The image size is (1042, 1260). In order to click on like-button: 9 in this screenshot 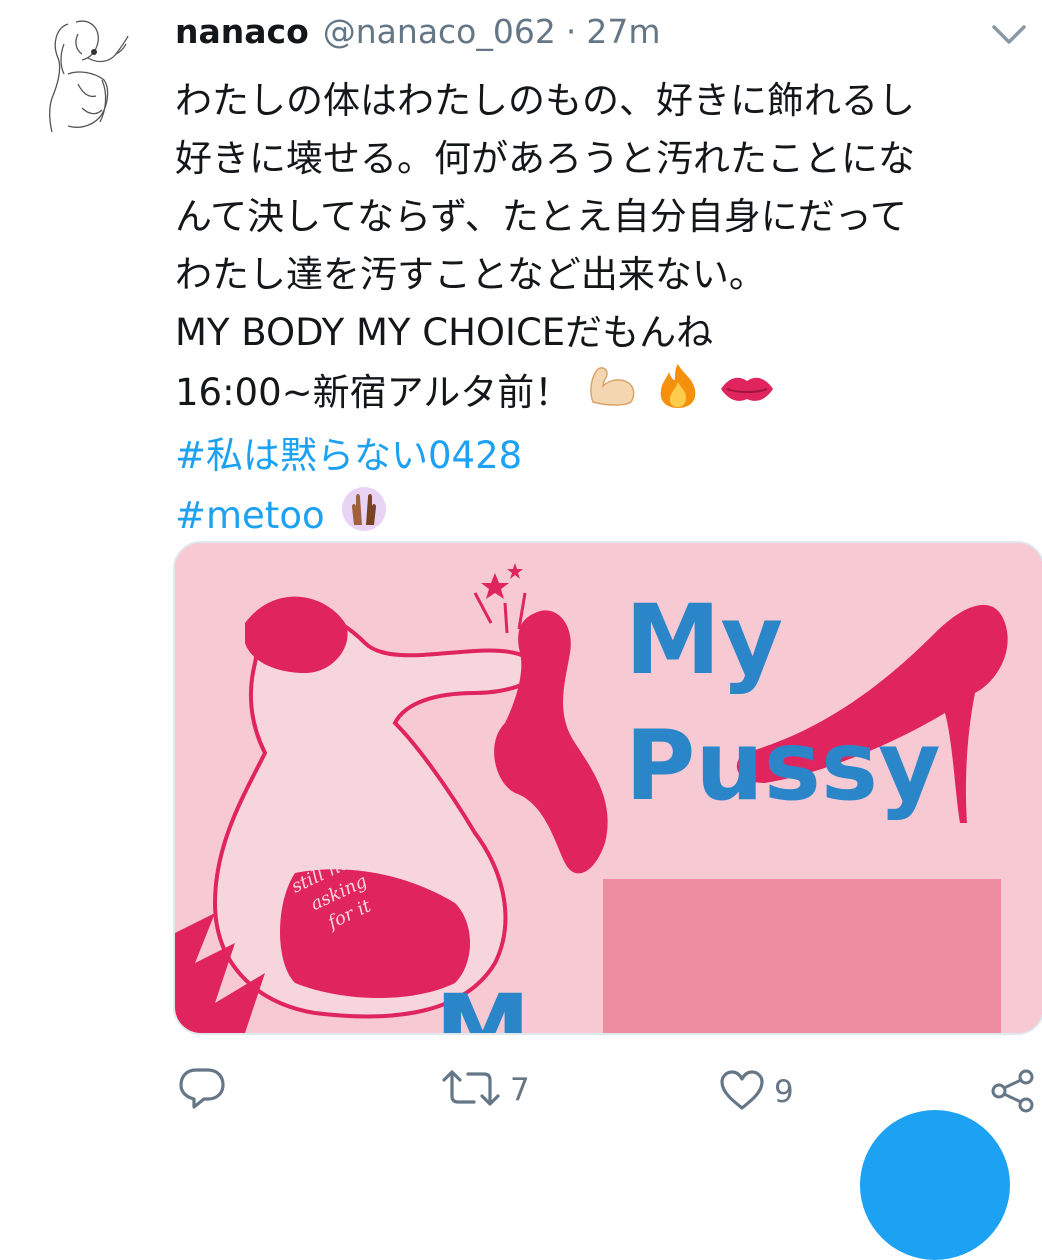, I will do `click(756, 1092)`.